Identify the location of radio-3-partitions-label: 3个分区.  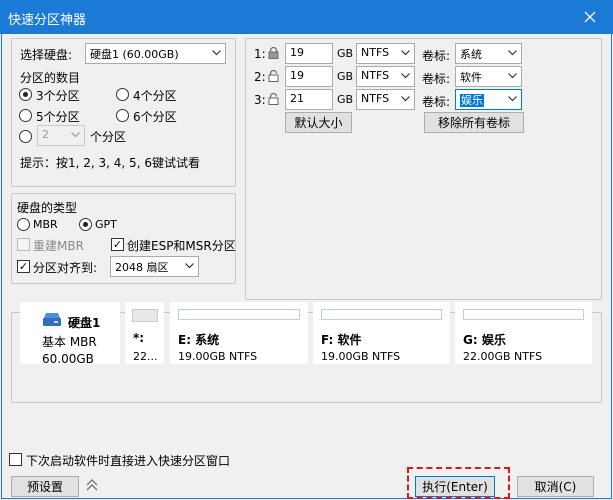
(58, 95).